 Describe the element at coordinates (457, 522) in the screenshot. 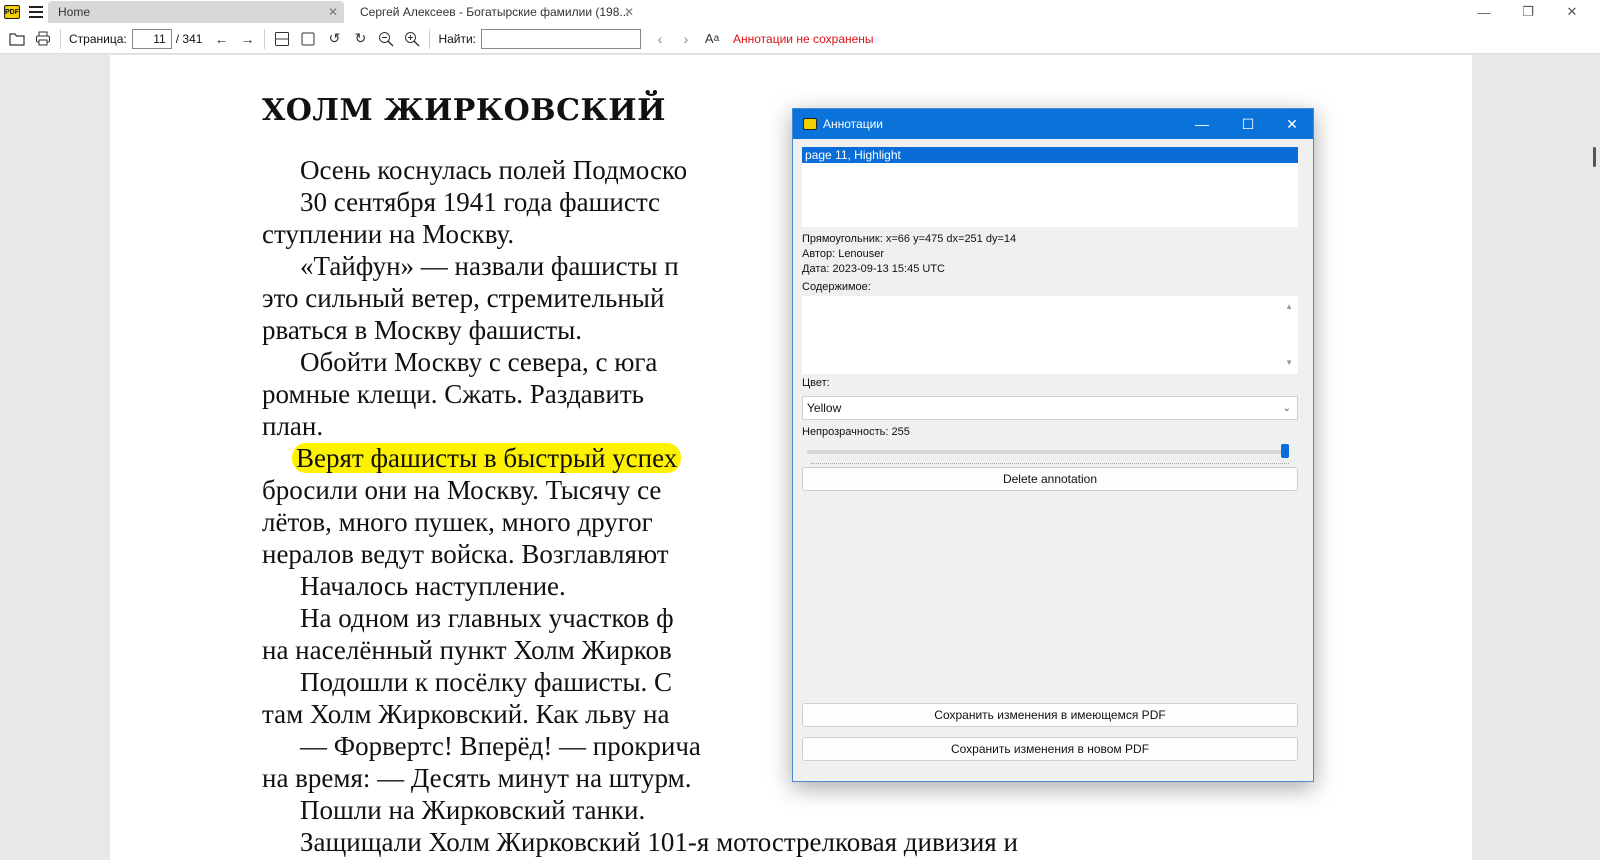

I see `text-line: лётов, много пушек, много другог` at that location.